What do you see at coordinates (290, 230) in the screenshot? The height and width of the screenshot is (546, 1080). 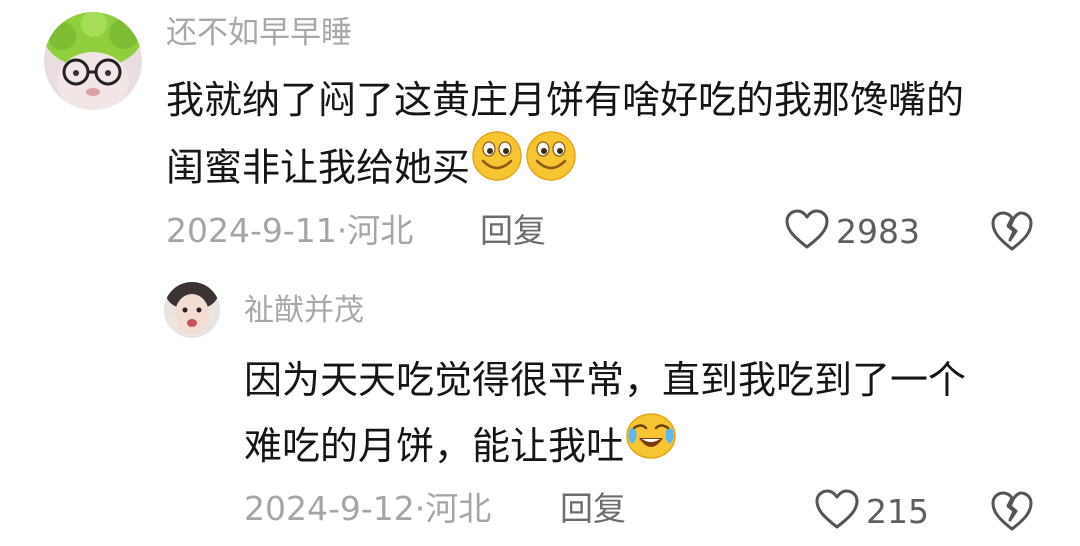 I see `comment-date-location: 2024-9-11·河北` at bounding box center [290, 230].